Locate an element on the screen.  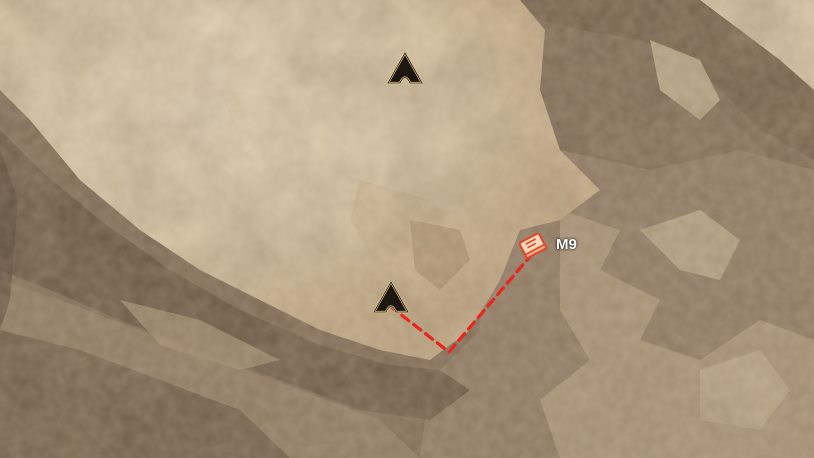
note-marker is located at coordinates (533, 246).